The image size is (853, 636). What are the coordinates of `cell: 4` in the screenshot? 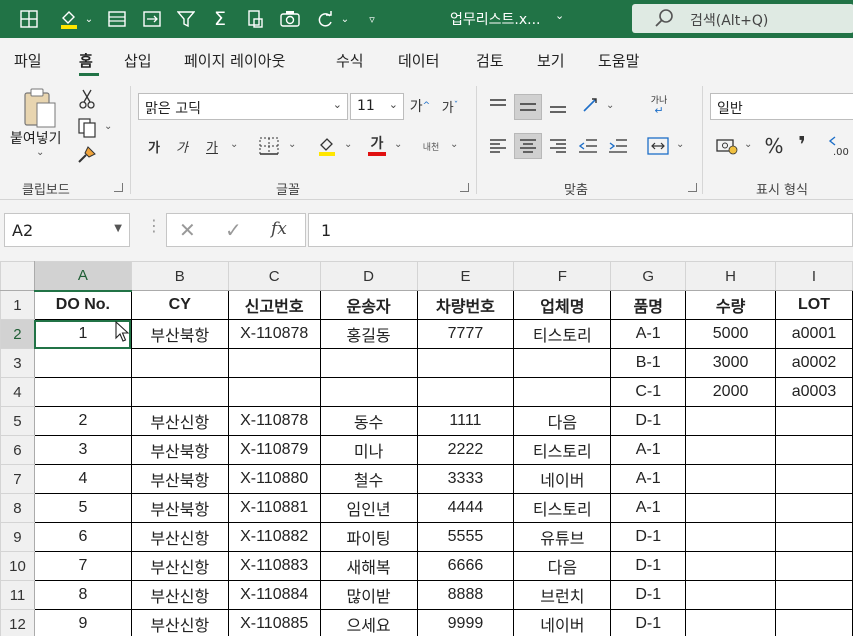 It's located at (82, 479).